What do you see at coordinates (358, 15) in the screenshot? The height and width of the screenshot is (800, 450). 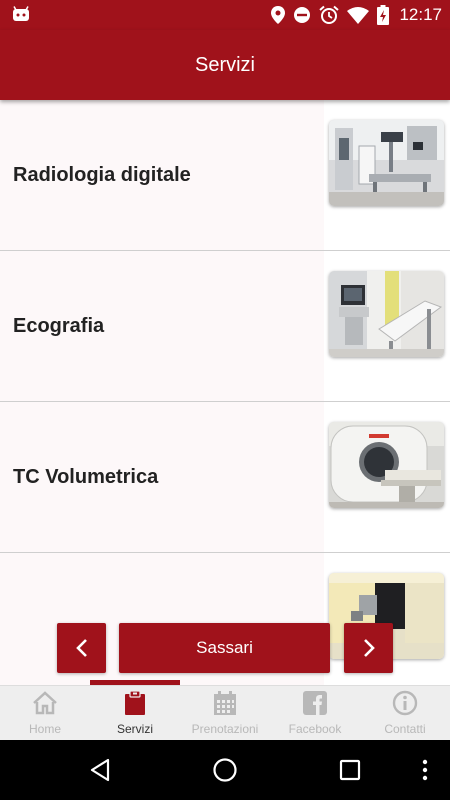 I see `wifi-icon` at bounding box center [358, 15].